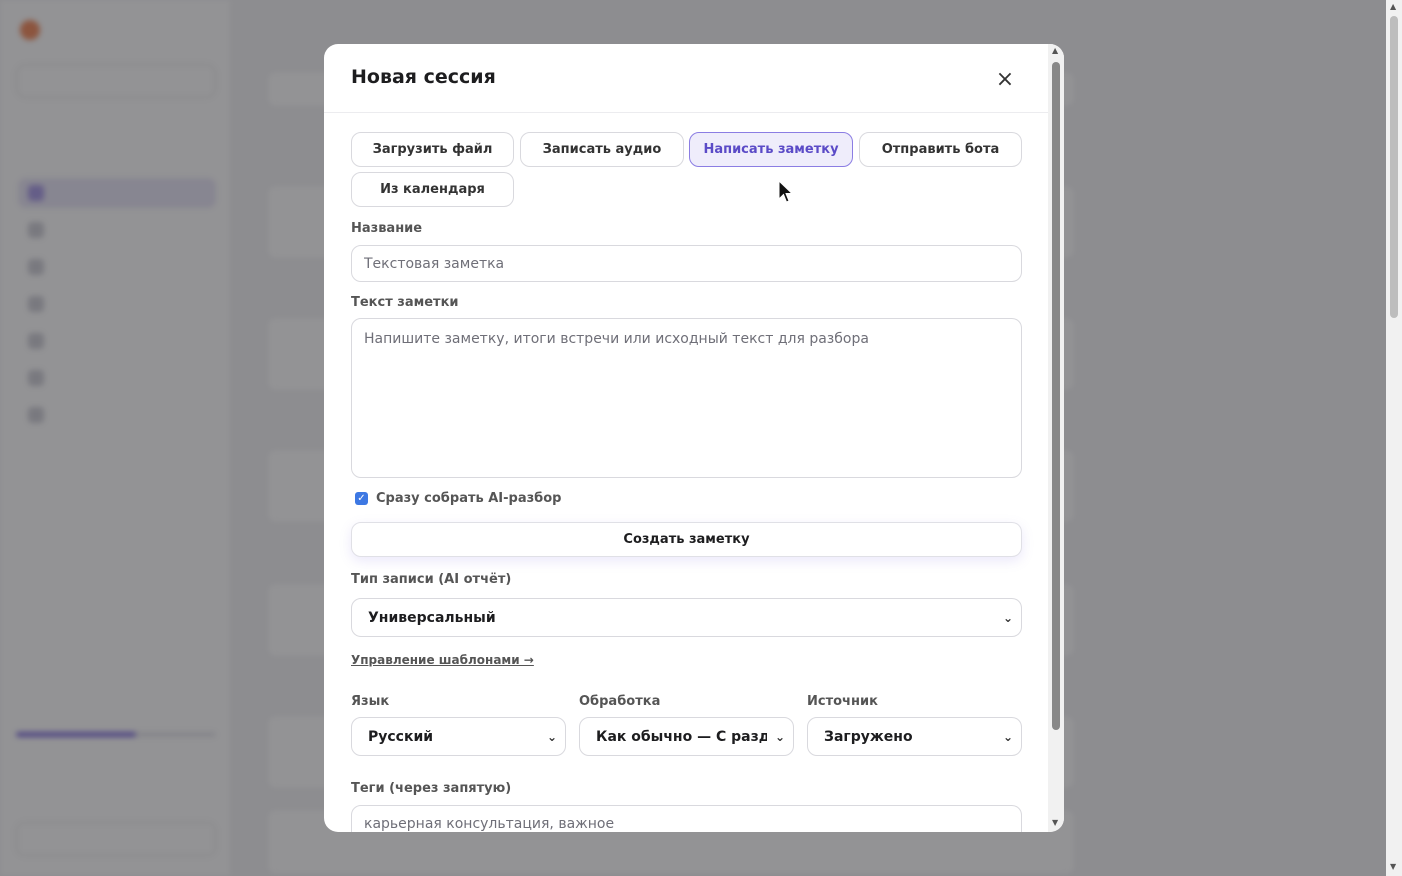 The width and height of the screenshot is (1402, 876). What do you see at coordinates (431, 788) in the screenshot?
I see `tags-label: Теги (через запятую)` at bounding box center [431, 788].